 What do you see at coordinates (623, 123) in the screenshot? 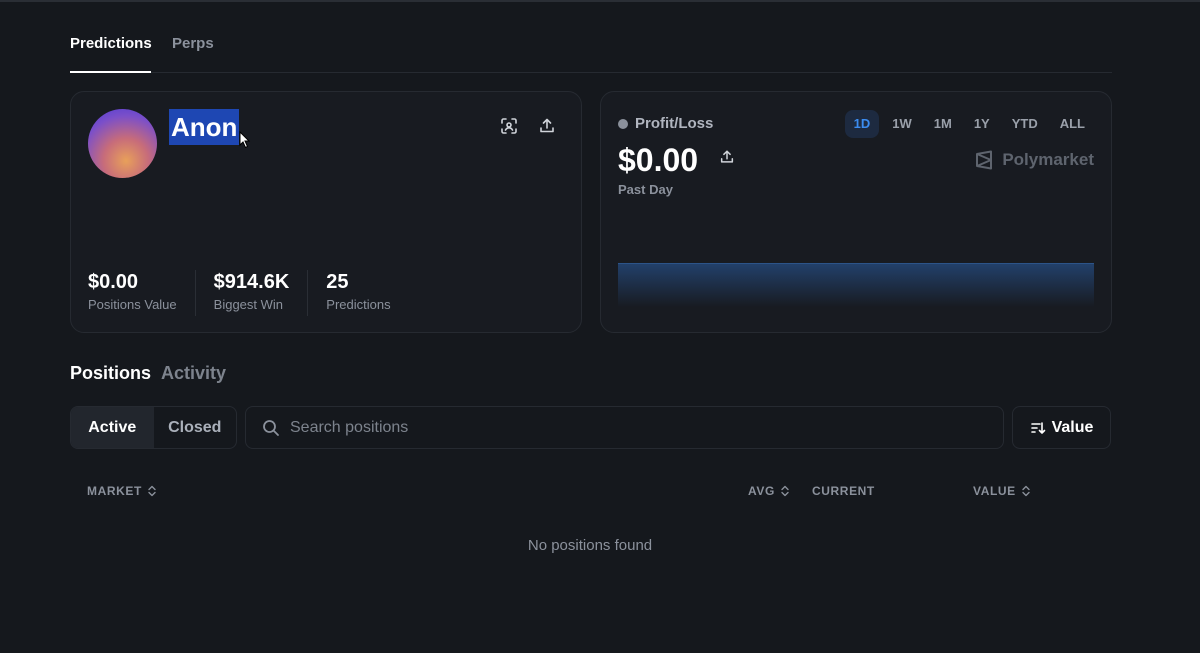
I see `status-dot-icon` at bounding box center [623, 123].